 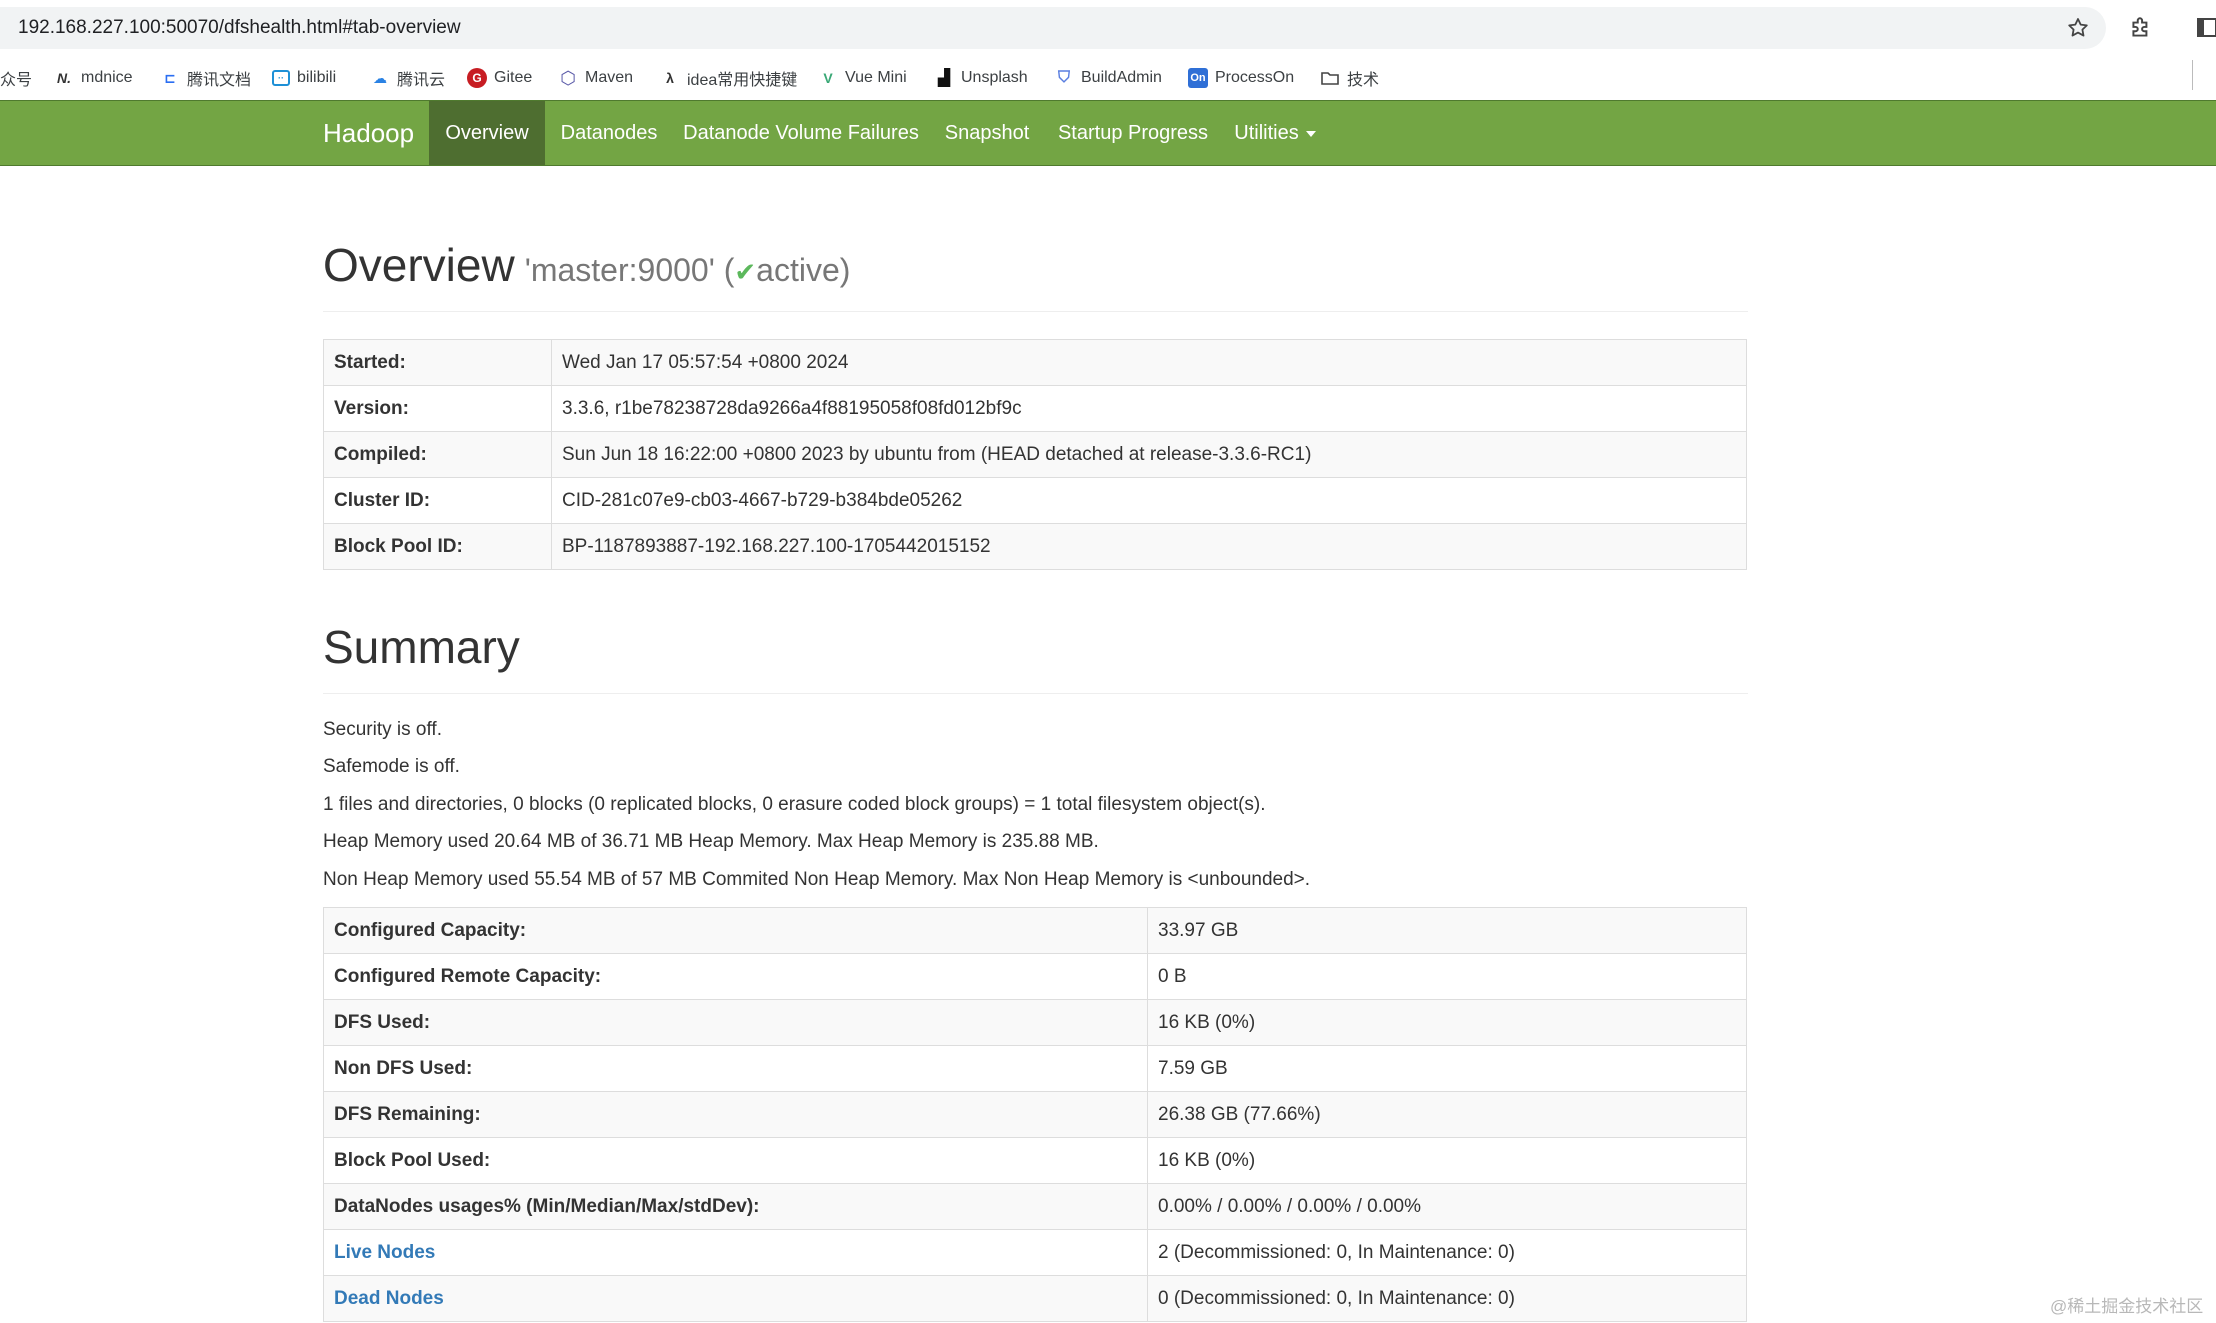 What do you see at coordinates (1447, 930) in the screenshot?
I see `row-value: 33.97 GB` at bounding box center [1447, 930].